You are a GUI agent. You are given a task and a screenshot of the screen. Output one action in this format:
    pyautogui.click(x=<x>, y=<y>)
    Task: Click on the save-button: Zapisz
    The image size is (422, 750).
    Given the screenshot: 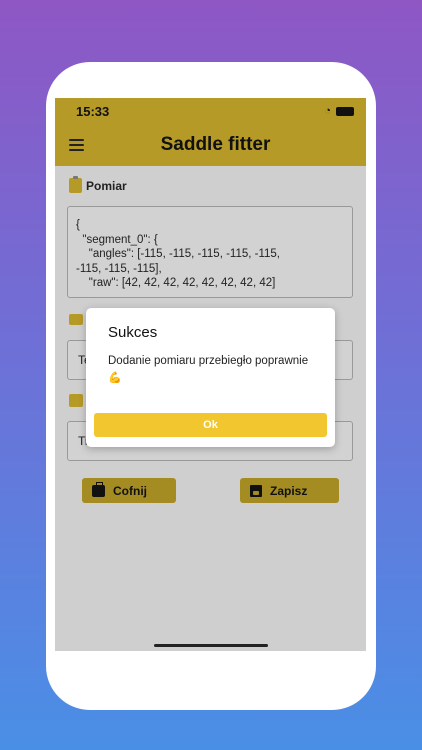 What is the action you would take?
    pyautogui.click(x=289, y=490)
    